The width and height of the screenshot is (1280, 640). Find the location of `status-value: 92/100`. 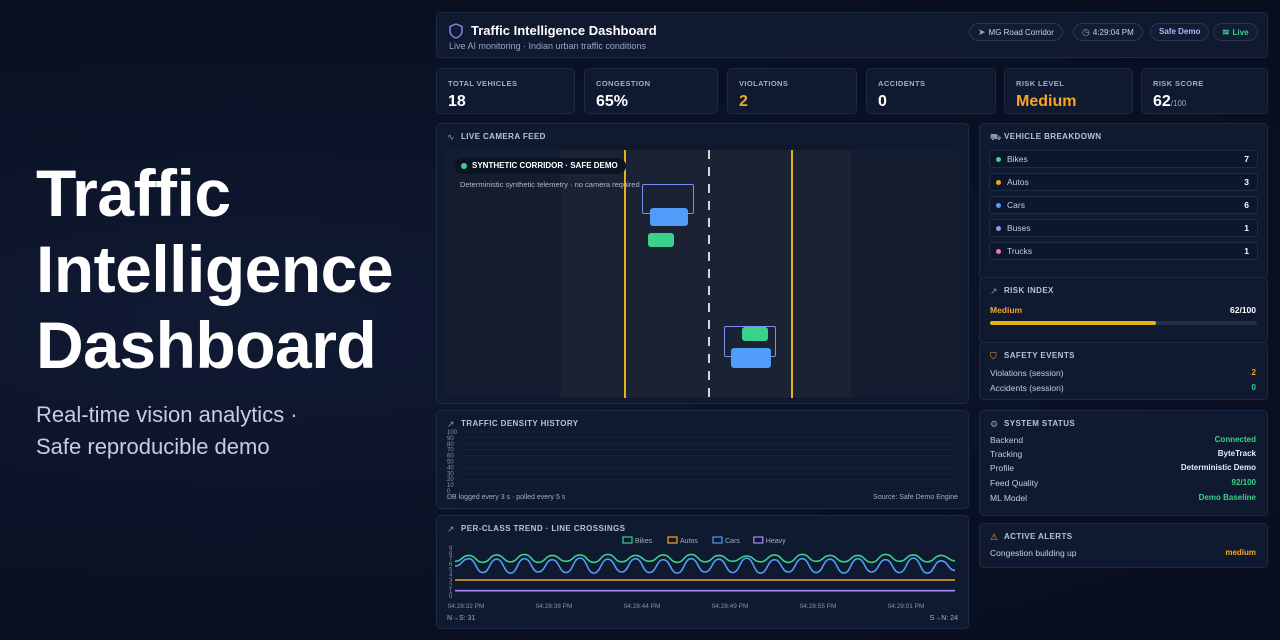

status-value: 92/100 is located at coordinates (1243, 482).